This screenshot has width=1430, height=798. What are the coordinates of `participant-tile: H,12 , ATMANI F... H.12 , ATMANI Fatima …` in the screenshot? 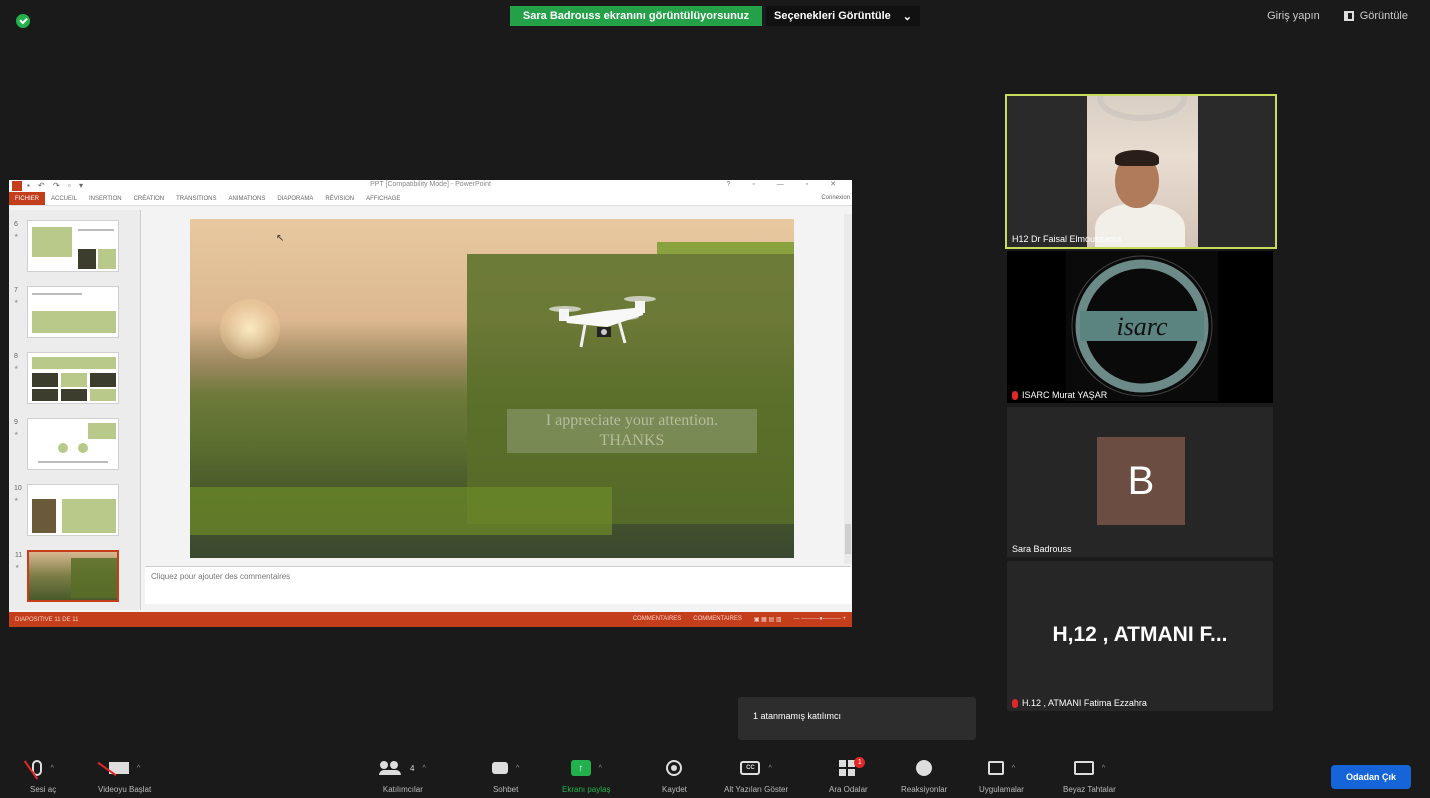 It's located at (1140, 636).